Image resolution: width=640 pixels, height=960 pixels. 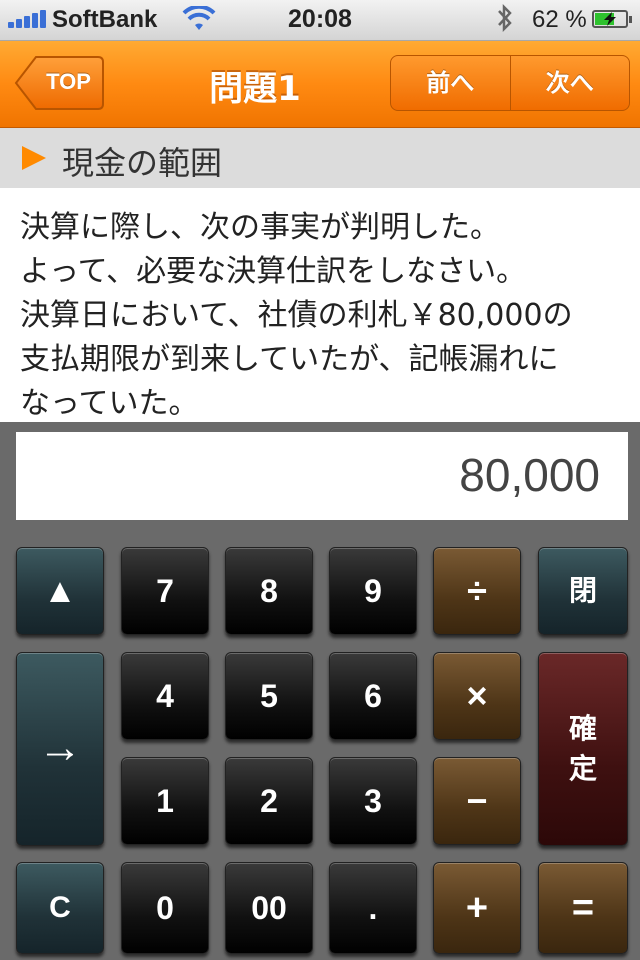 I want to click on key-5-label: 5, so click(x=269, y=696).